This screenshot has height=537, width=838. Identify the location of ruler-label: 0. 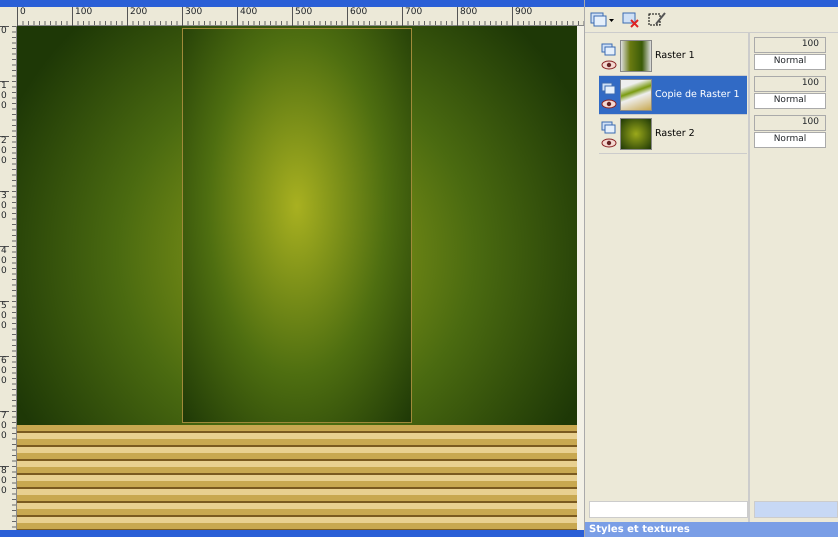
(4, 32).